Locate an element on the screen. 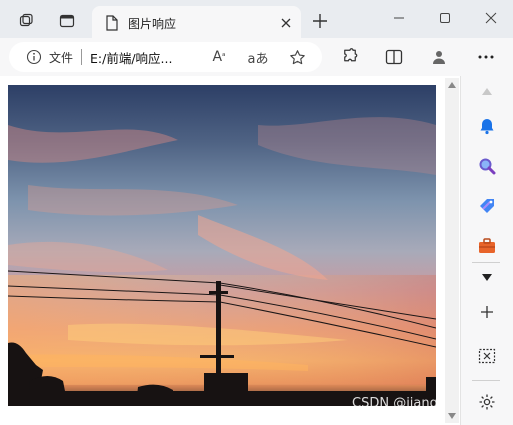  address-bar: 文件 E:/前端/响应... Aᵃ aあ is located at coordinates (165, 57).